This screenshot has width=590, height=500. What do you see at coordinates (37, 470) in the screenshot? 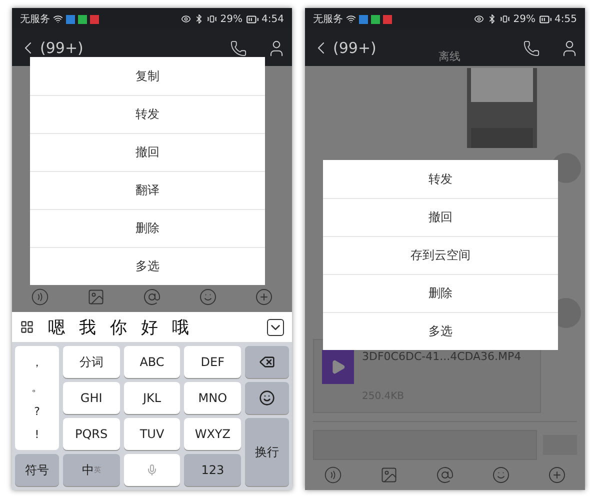
I see `symbols-key: 符号` at bounding box center [37, 470].